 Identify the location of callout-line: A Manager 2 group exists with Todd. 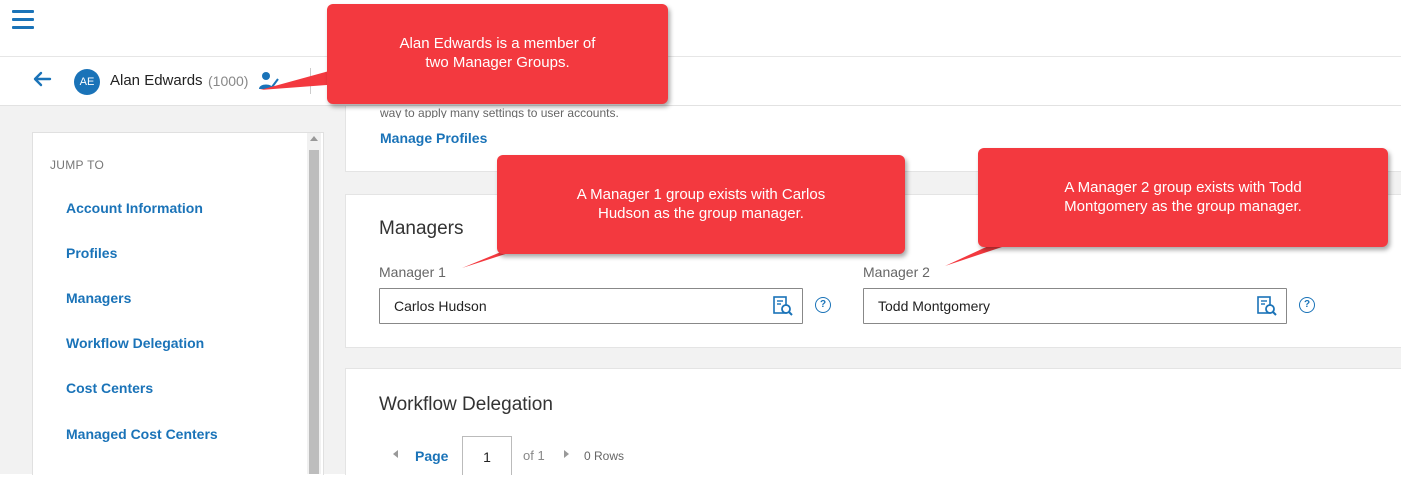
(1183, 187).